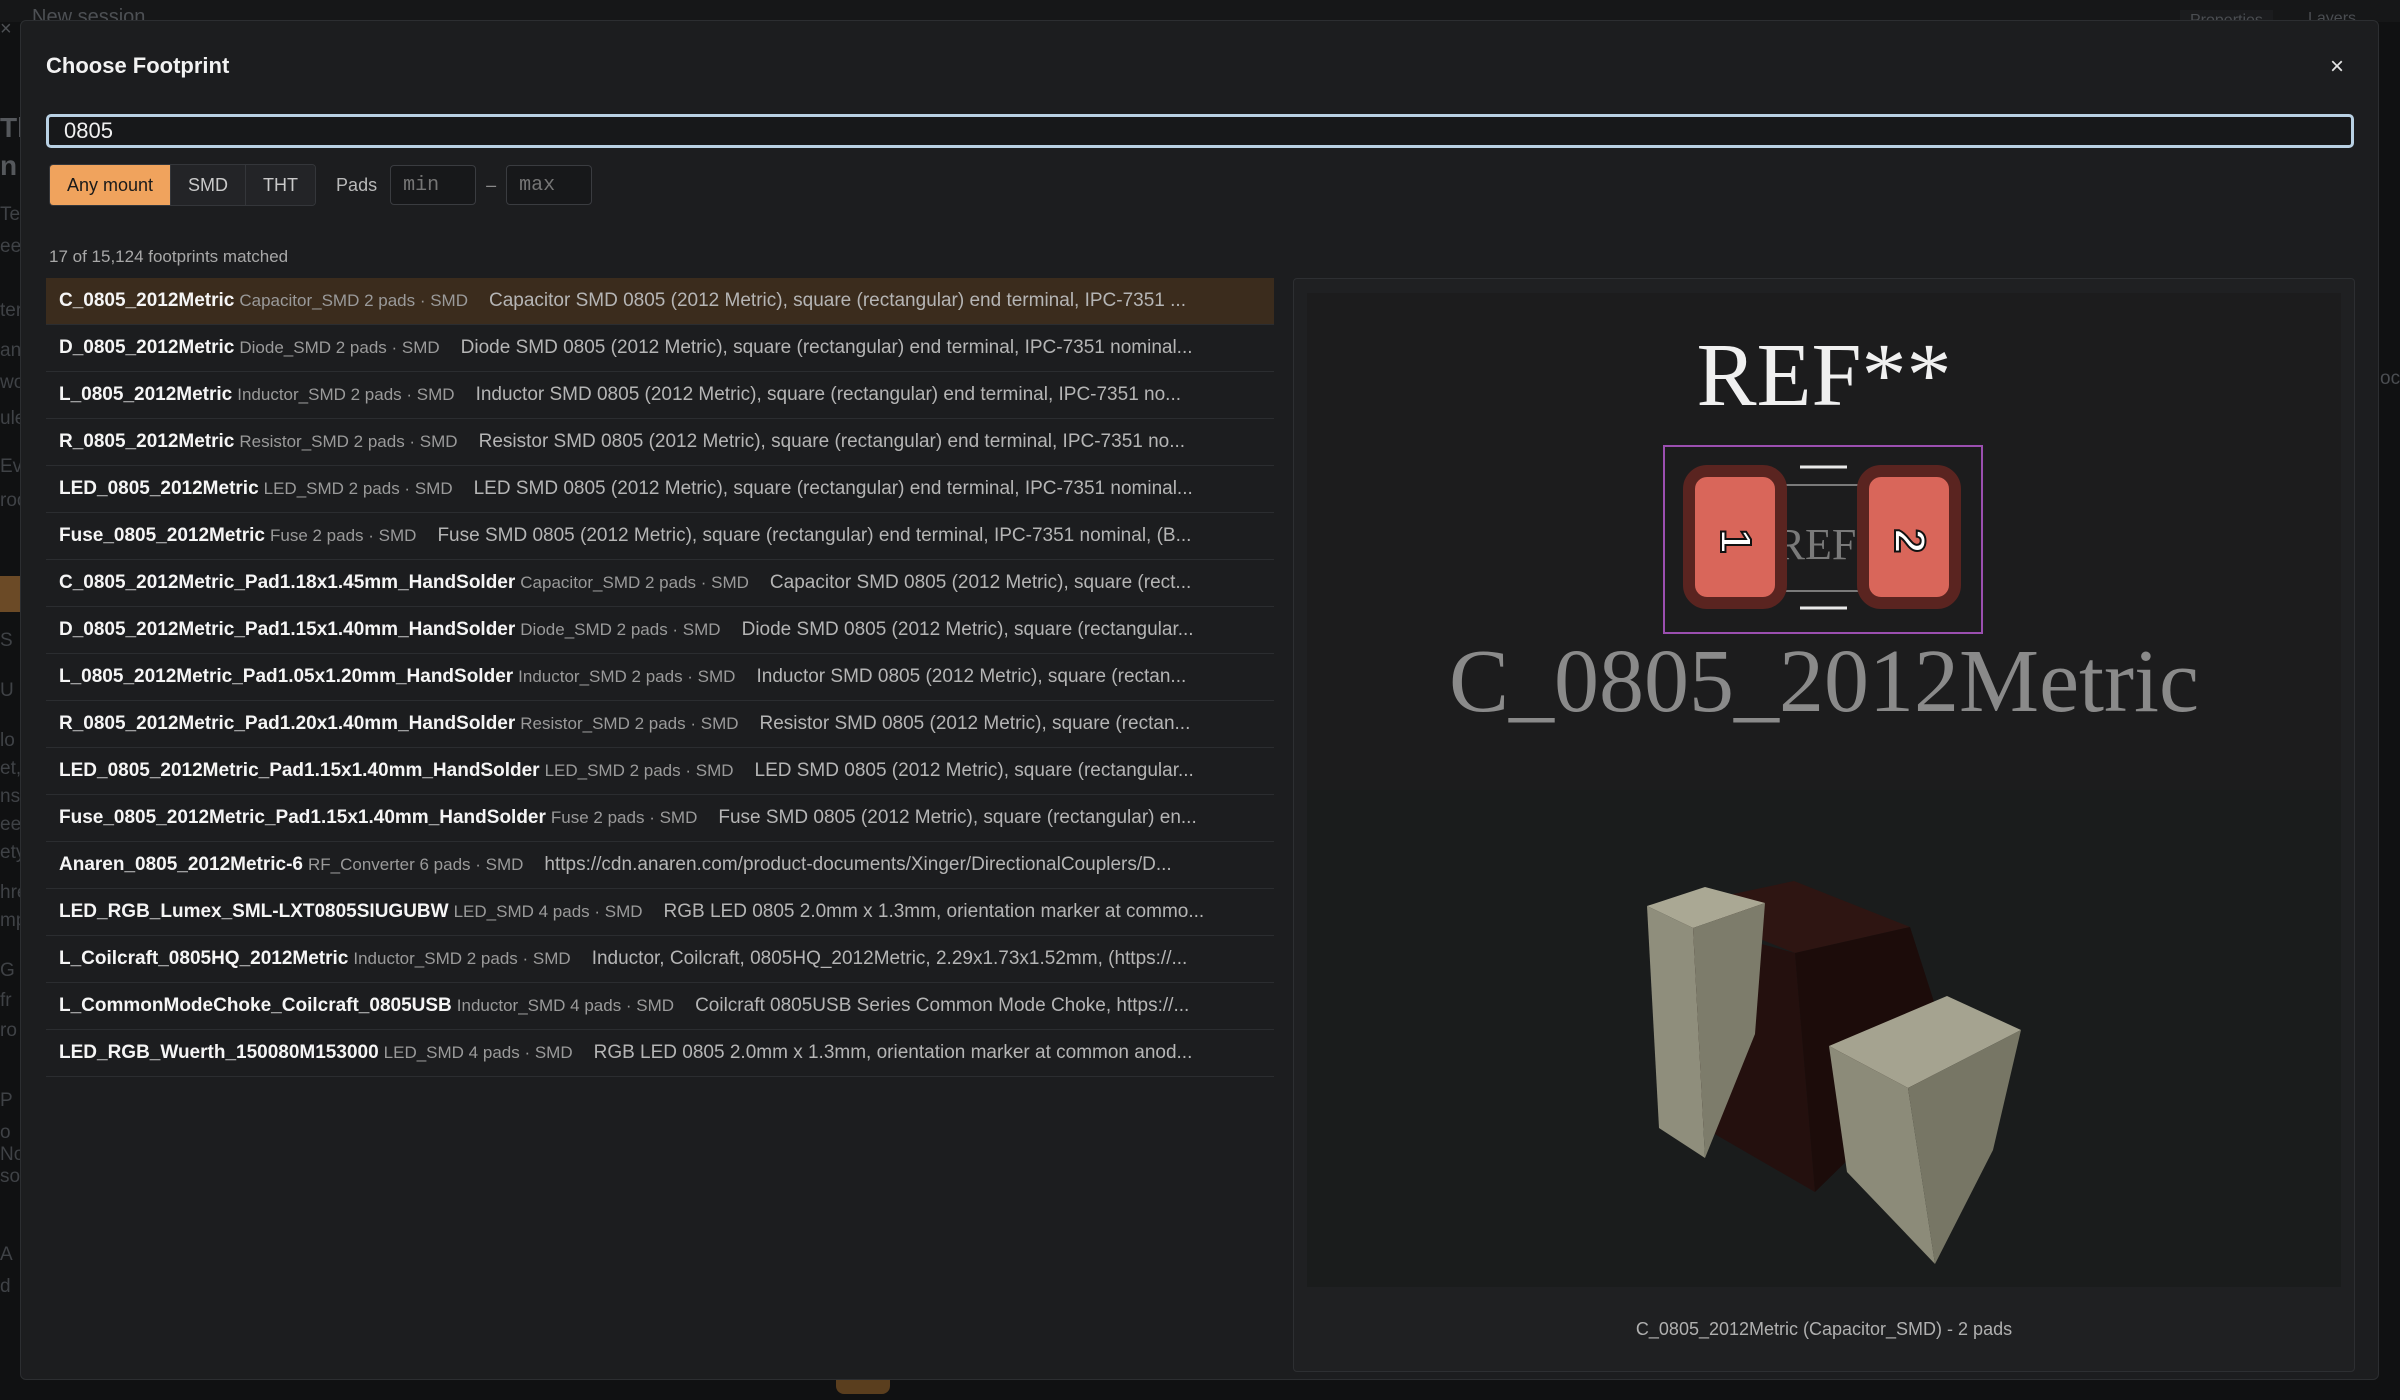 The image size is (2400, 1400). I want to click on footprint-drawing: REF** REF* 1 2 C_0805_2012Metric, so click(1824, 528).